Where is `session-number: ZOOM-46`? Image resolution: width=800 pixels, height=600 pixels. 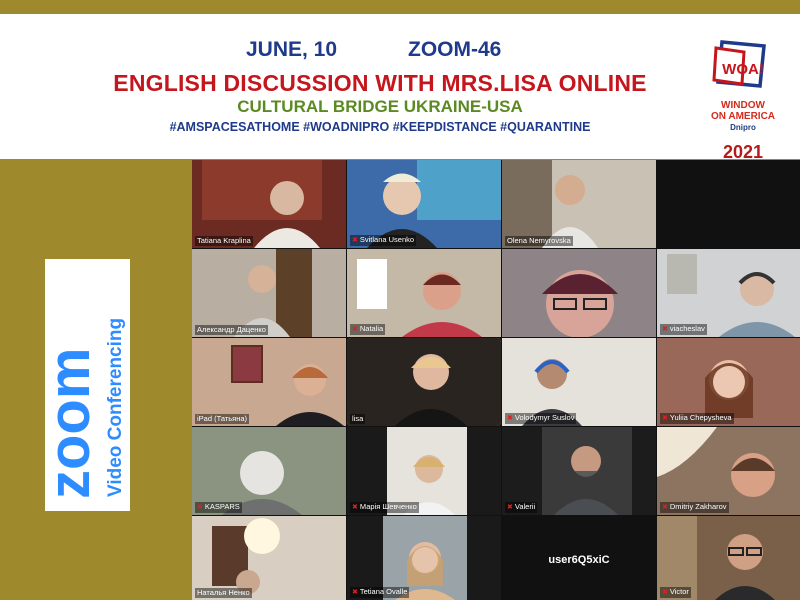
session-number: ZOOM-46 is located at coordinates (455, 49).